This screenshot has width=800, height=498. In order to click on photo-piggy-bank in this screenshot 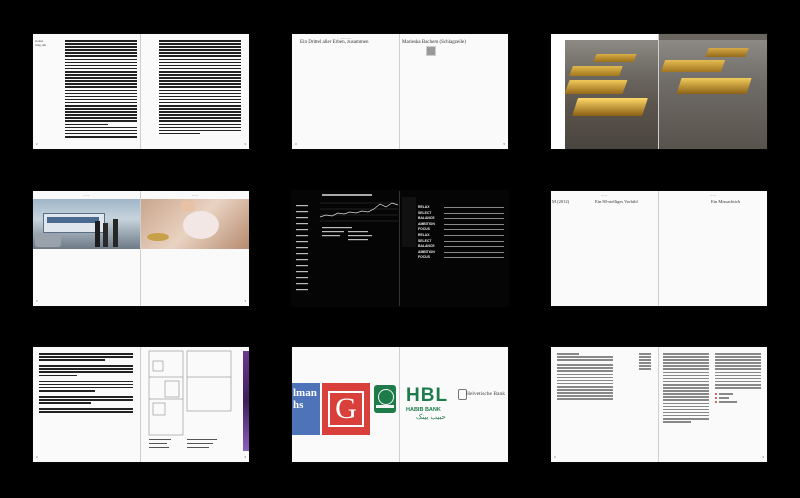, I will do `click(195, 224)`.